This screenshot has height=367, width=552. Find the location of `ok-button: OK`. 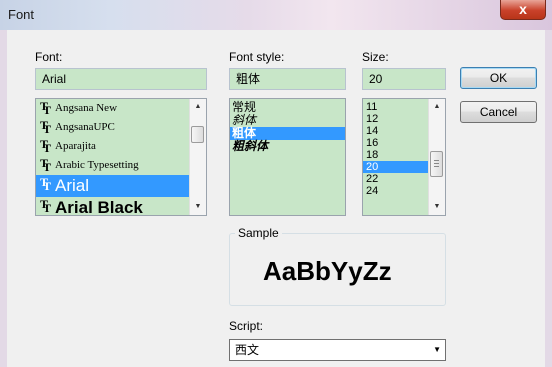

ok-button: OK is located at coordinates (498, 78).